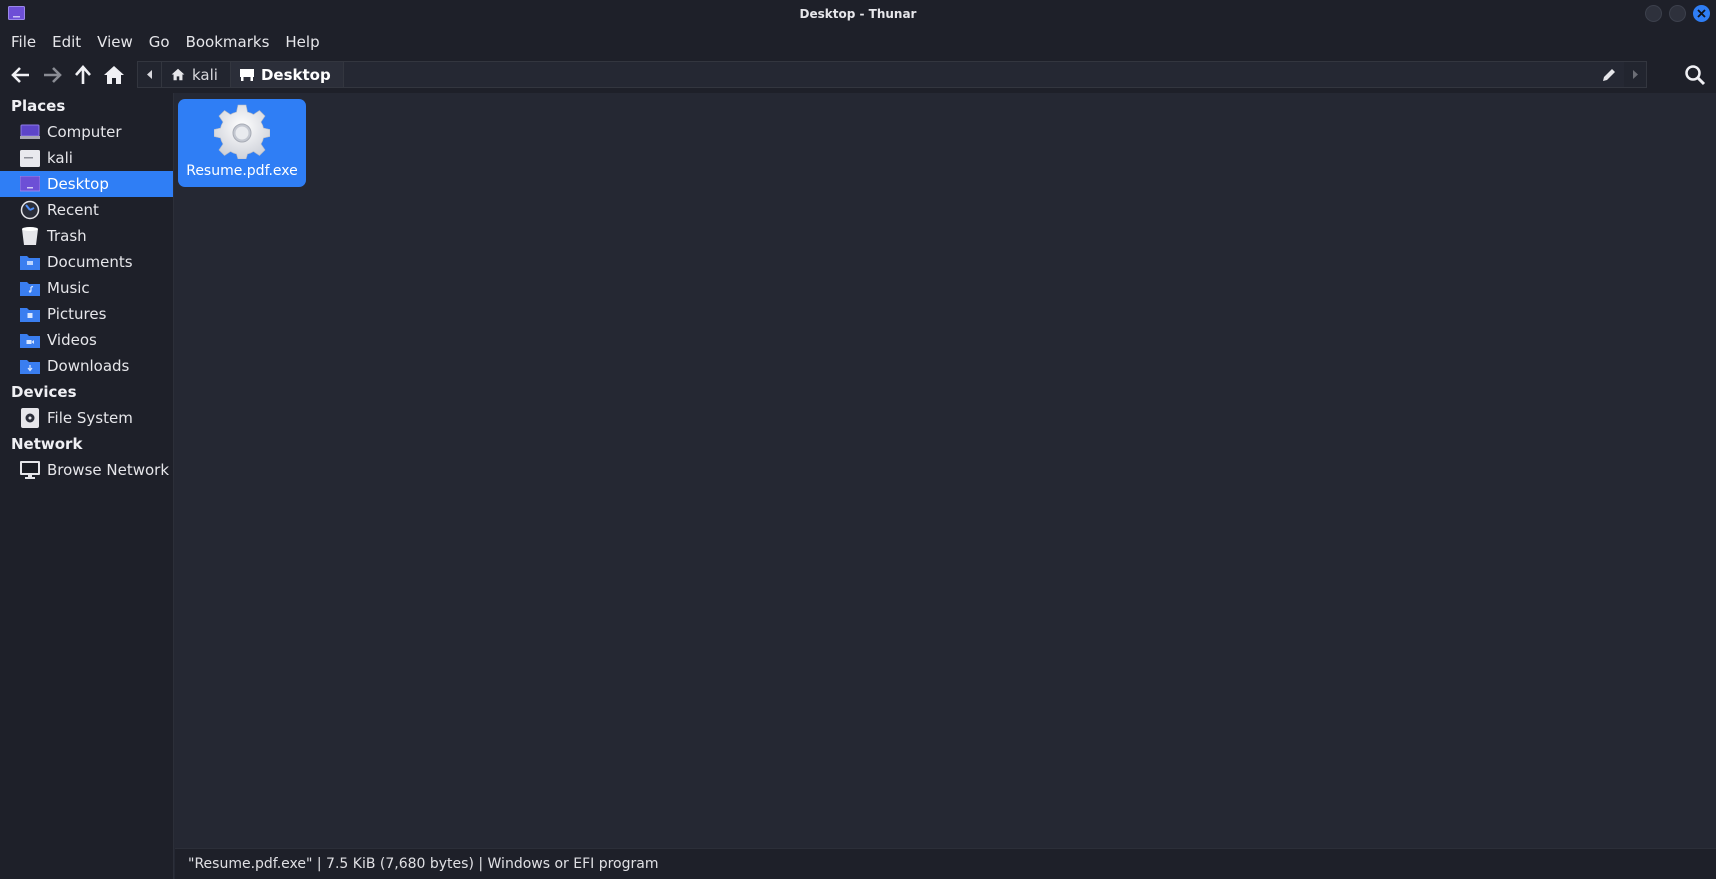  I want to click on window-controls, so click(1677, 13).